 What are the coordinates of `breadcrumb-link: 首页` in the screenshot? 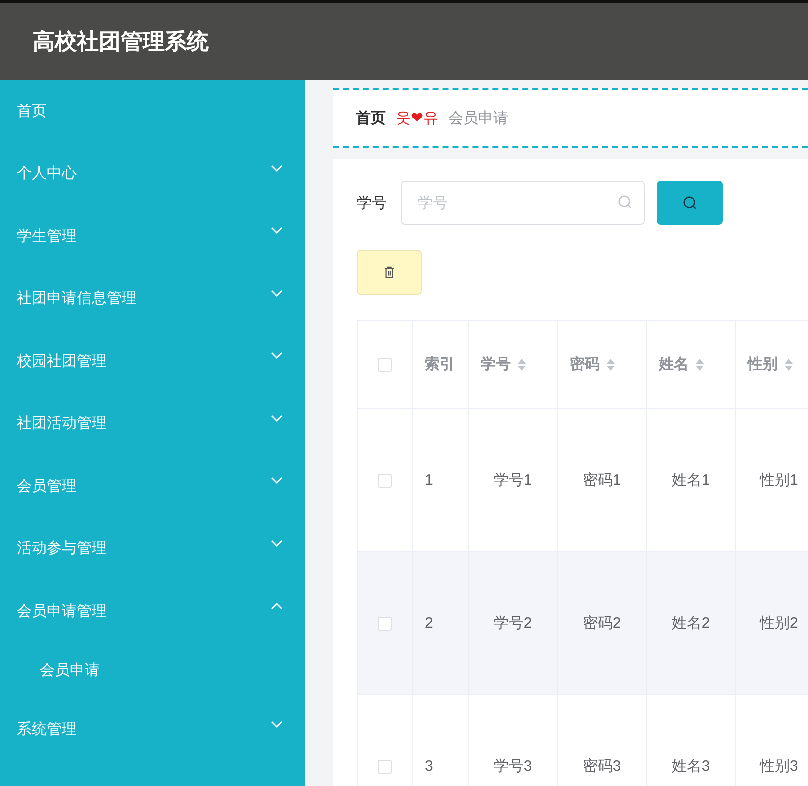 It's located at (371, 118).